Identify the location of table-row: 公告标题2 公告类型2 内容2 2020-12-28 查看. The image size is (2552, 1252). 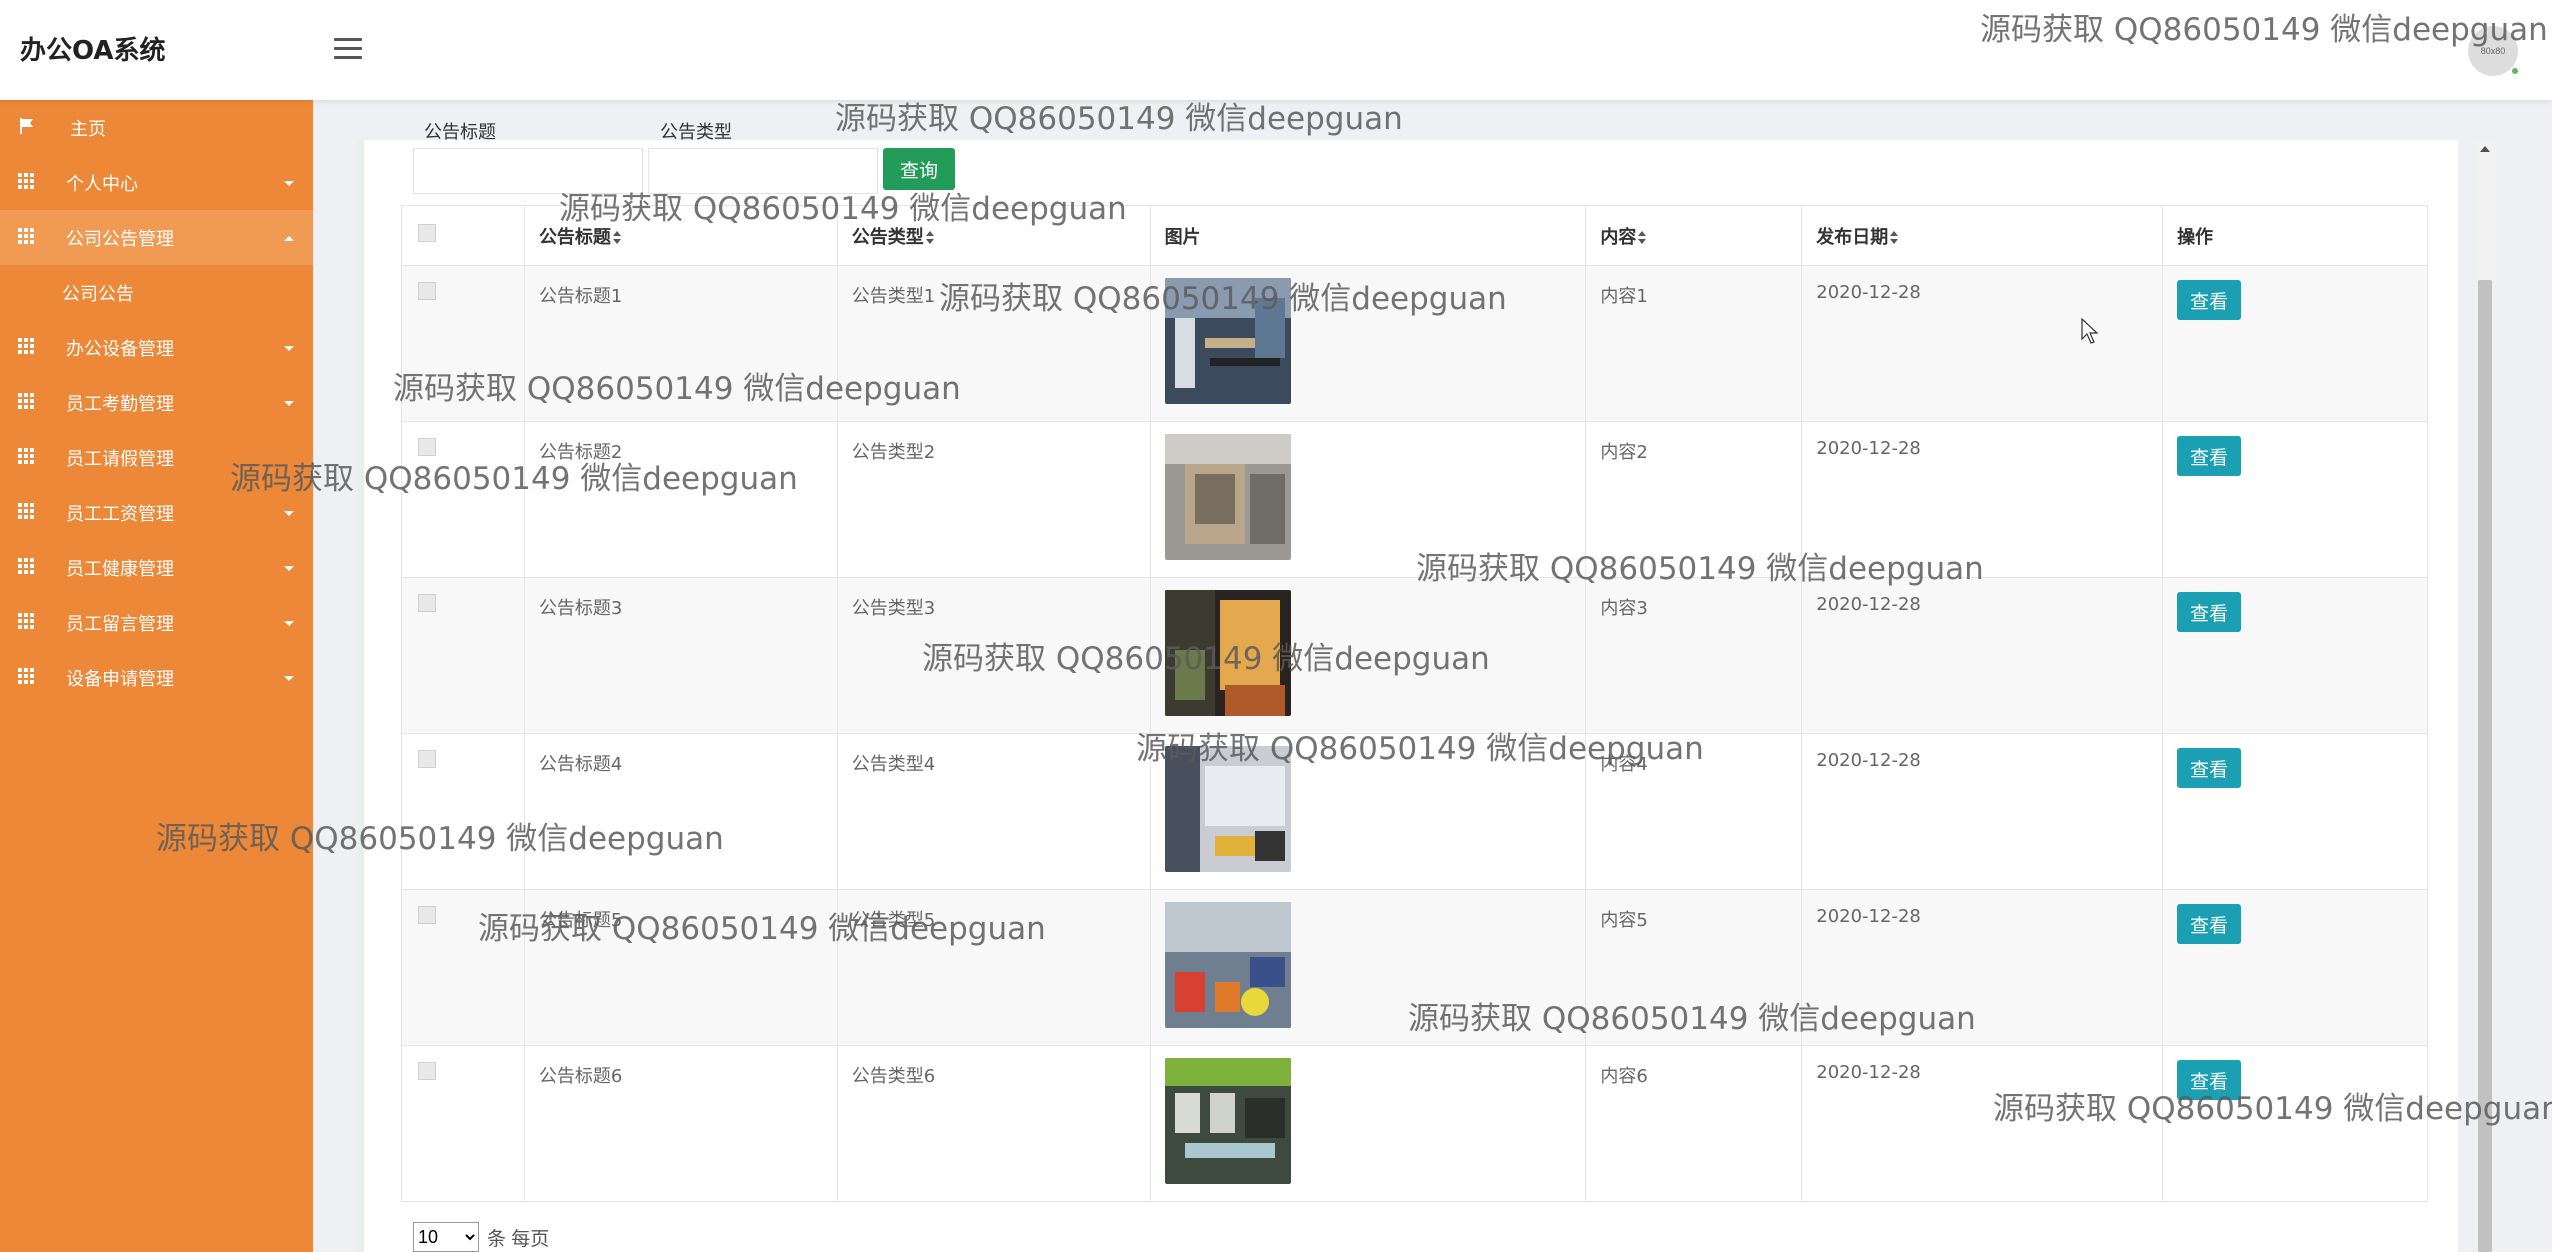
(1414, 499).